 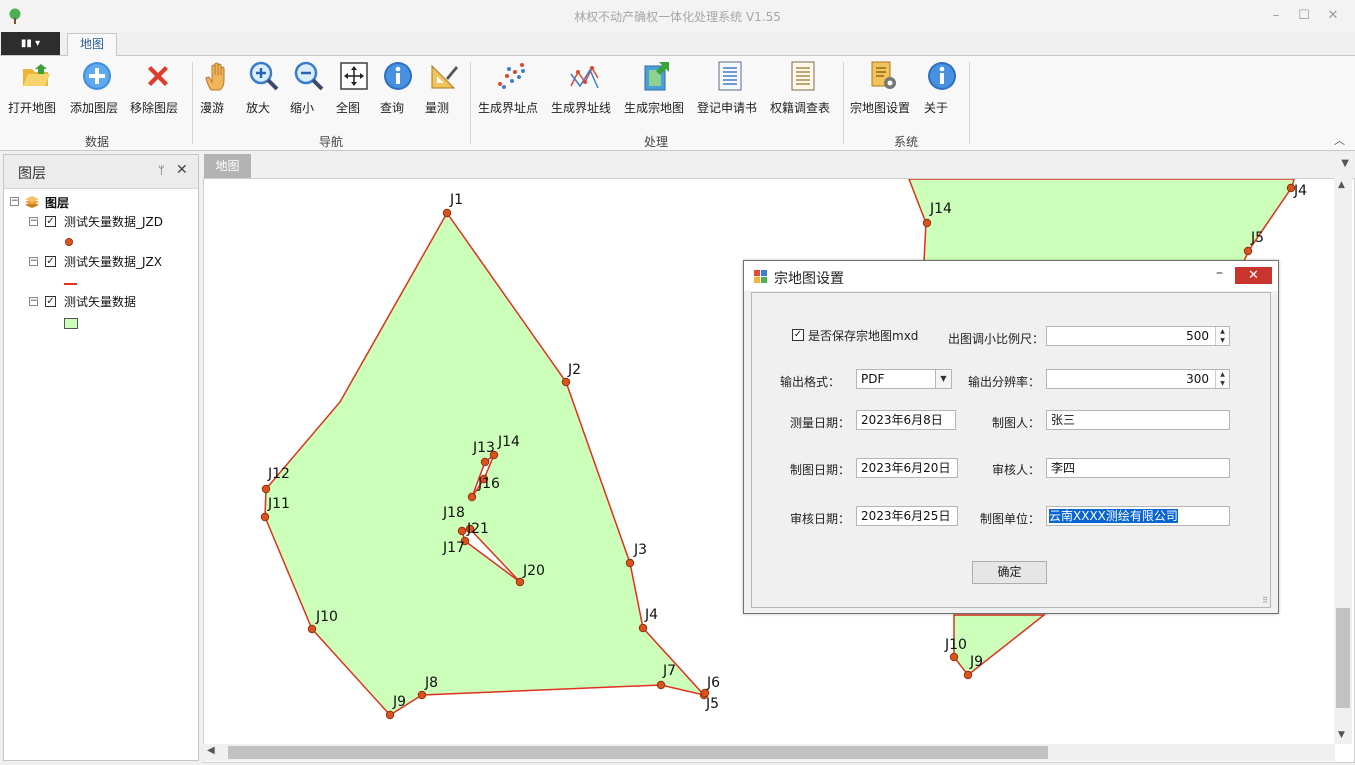 What do you see at coordinates (211, 750) in the screenshot?
I see `scroll-left-icon: ◀` at bounding box center [211, 750].